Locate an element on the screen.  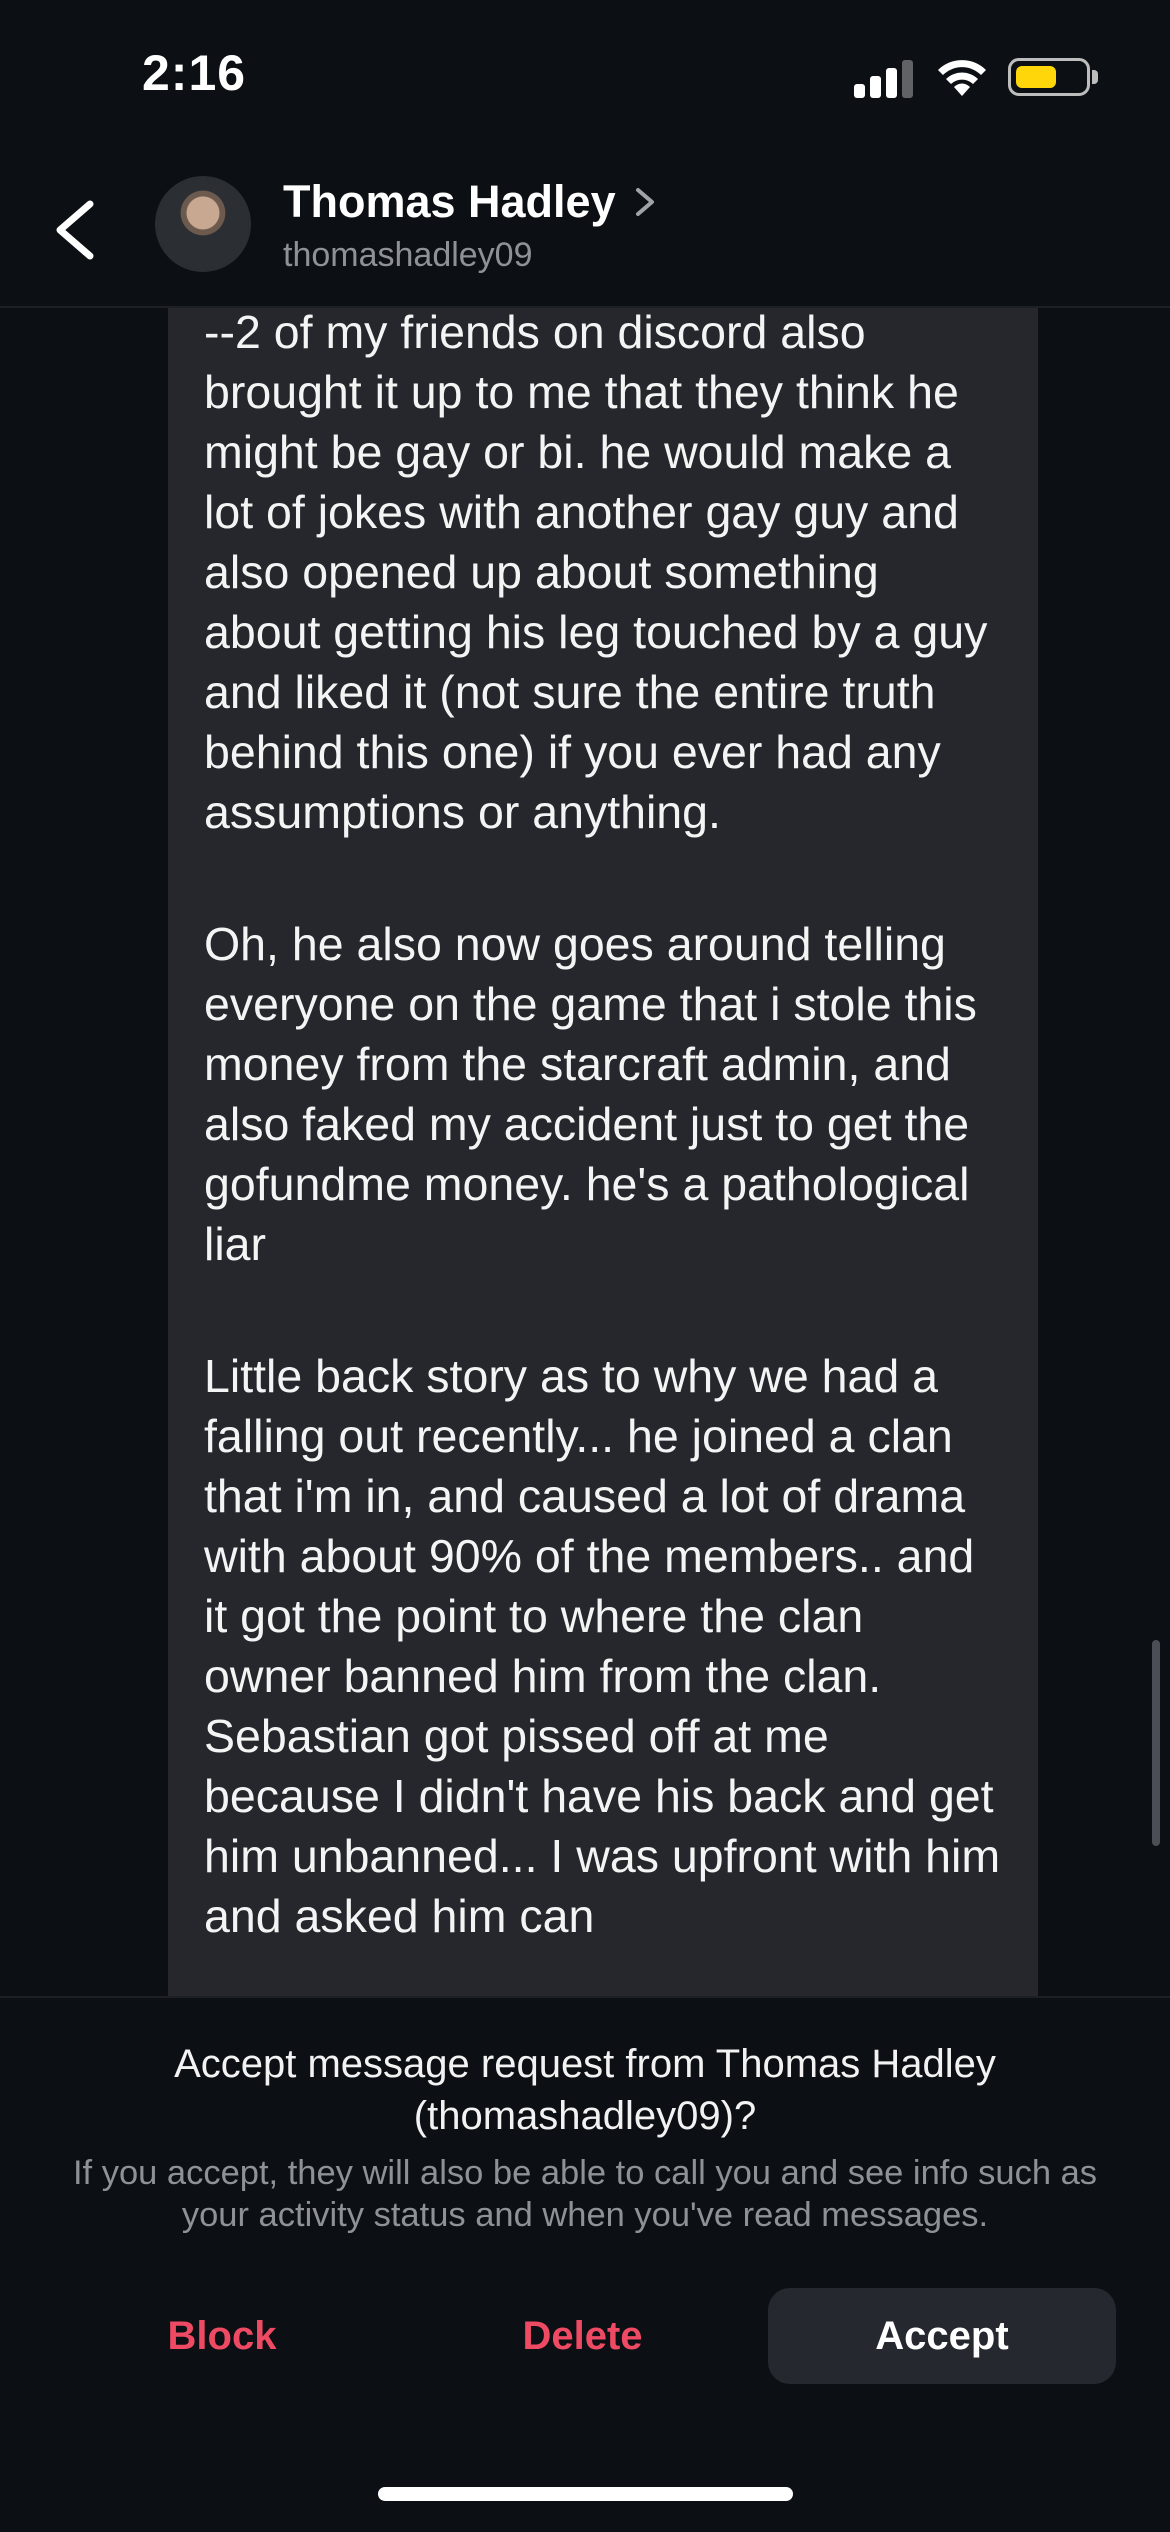
scroll-indicator is located at coordinates (1156, 1743).